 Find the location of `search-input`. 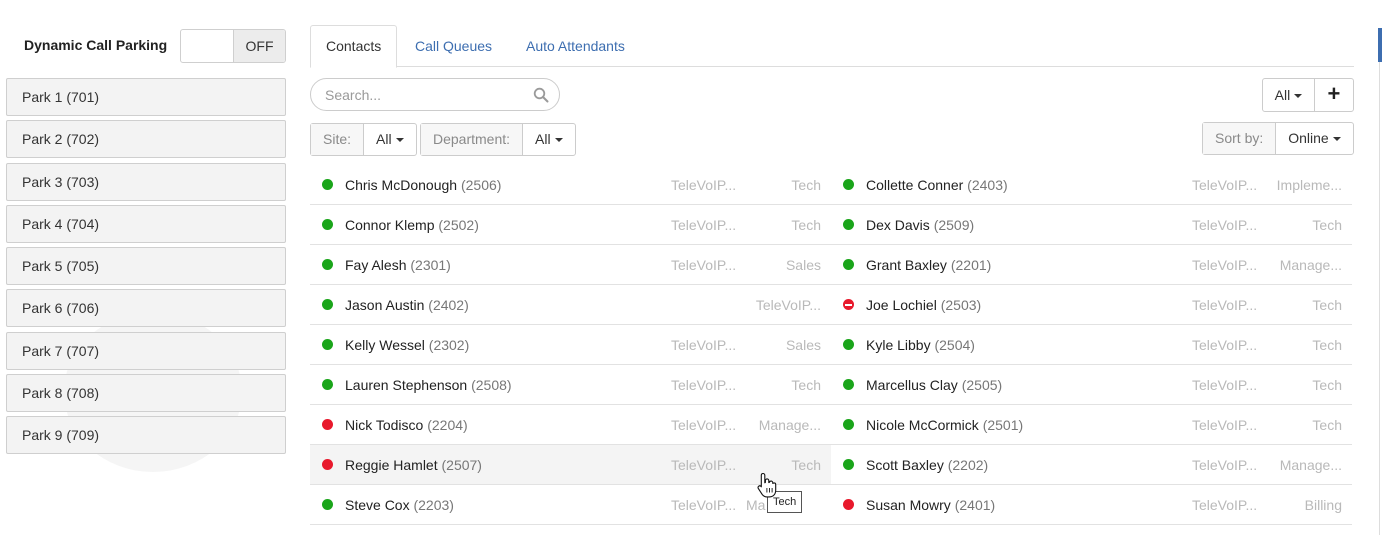

search-input is located at coordinates (423, 95).